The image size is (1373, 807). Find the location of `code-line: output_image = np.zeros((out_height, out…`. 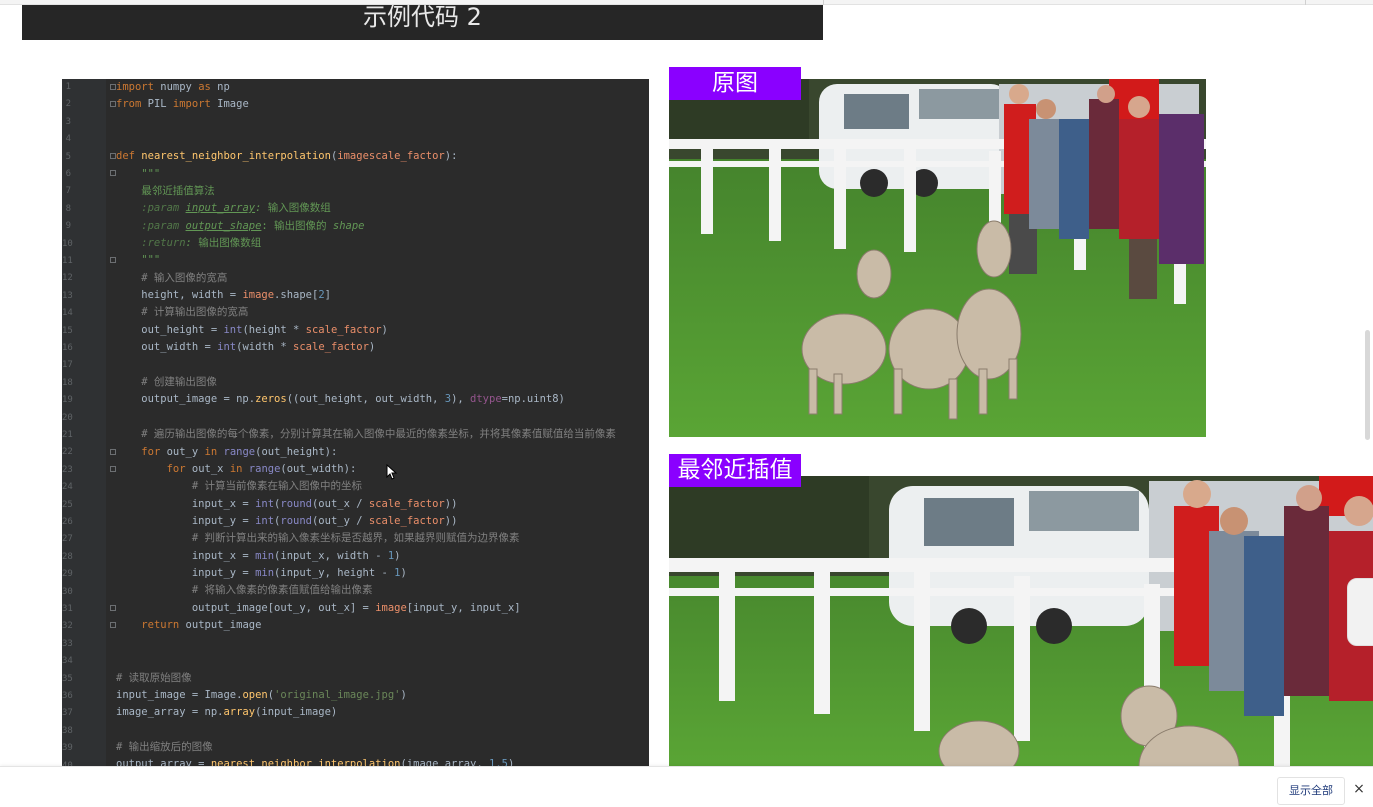

code-line: output_image = np.zeros((out_height, out… is located at coordinates (340, 399).